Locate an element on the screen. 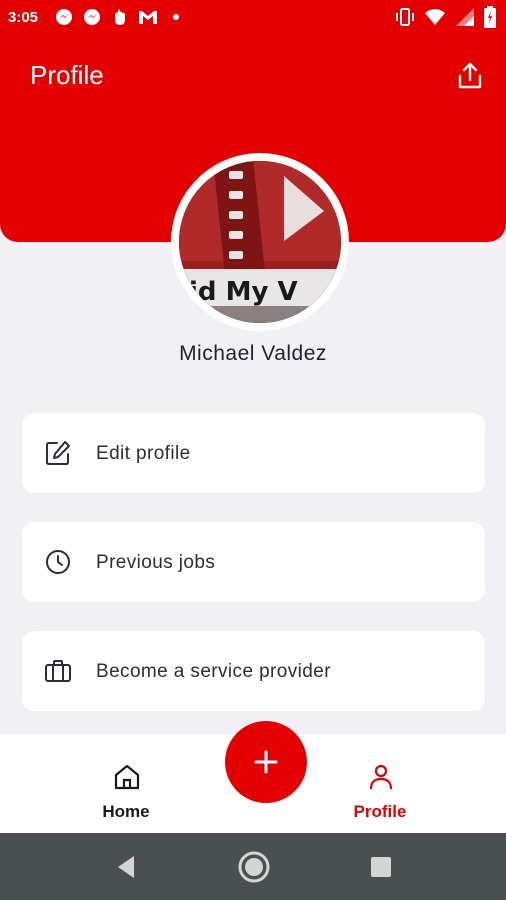 Image resolution: width=506 pixels, height=900 pixels. clock-icon is located at coordinates (58, 562).